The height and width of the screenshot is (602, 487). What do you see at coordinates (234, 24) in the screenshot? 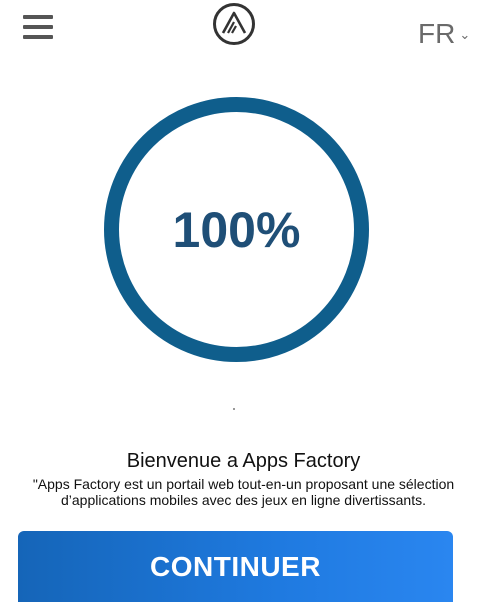
I see `apps-factory-logo-icon` at bounding box center [234, 24].